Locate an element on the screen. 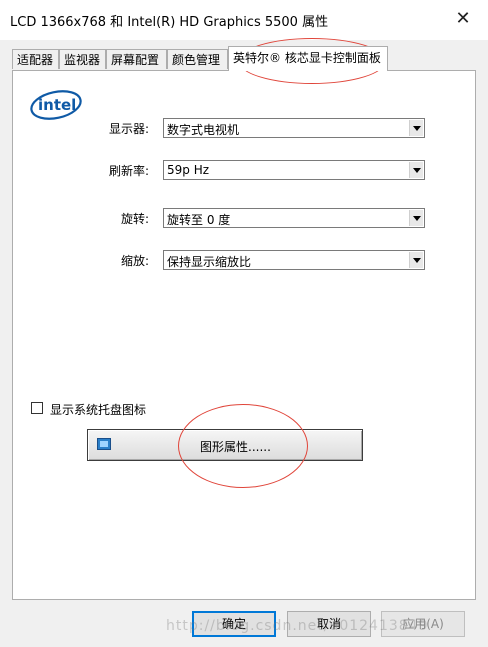 The image size is (488, 647). close-button: ✕ is located at coordinates (463, 19).